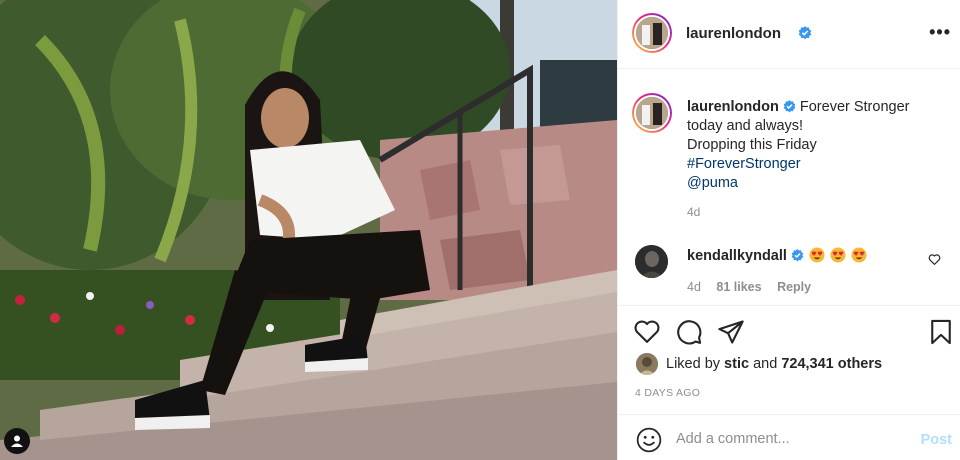 The width and height of the screenshot is (960, 460). Describe the element at coordinates (786, 439) in the screenshot. I see `comment-input` at that location.